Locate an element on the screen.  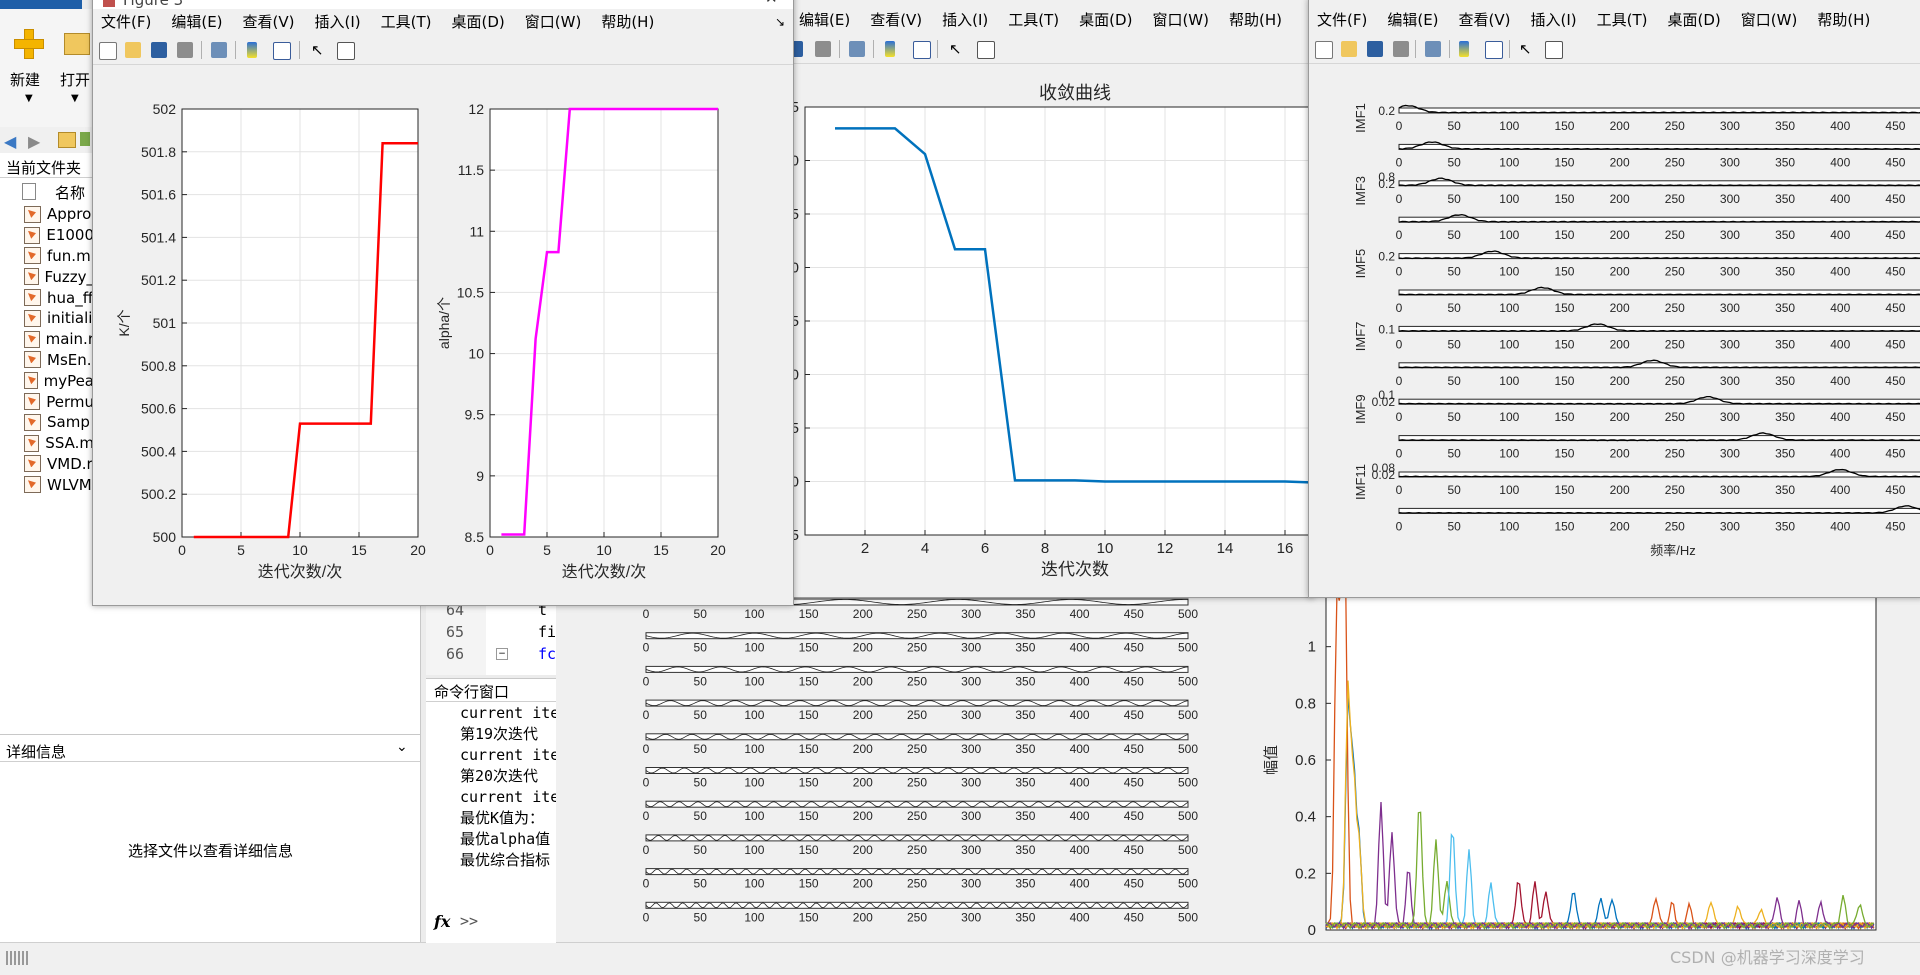
new-label: 新建 is located at coordinates (25, 80).